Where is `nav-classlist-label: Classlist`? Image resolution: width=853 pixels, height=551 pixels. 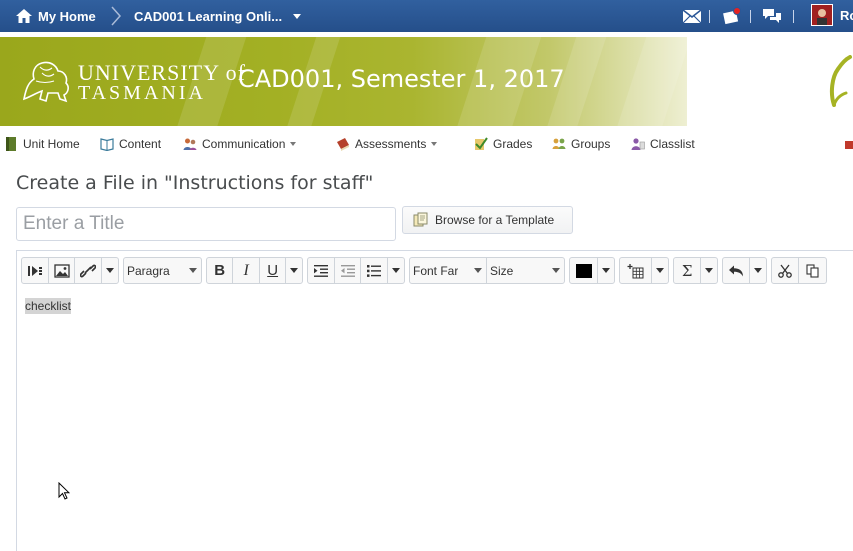
nav-classlist-label: Classlist is located at coordinates (672, 144).